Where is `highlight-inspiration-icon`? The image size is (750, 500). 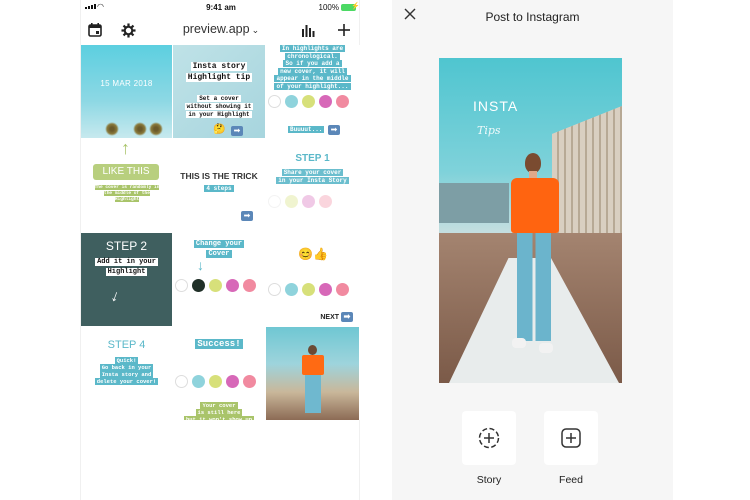 highlight-inspiration-icon is located at coordinates (325, 101).